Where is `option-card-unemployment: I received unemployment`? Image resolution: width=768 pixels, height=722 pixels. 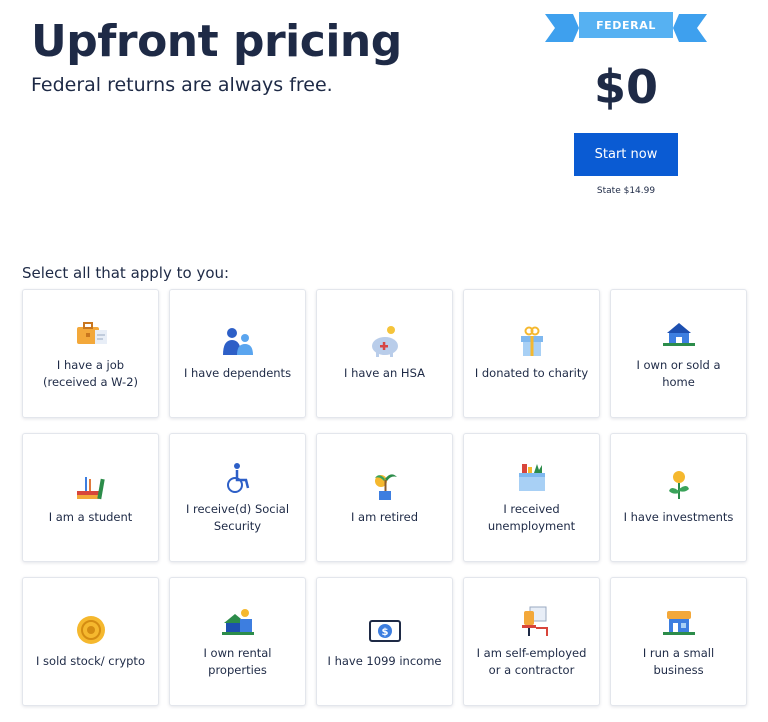
option-card-unemployment: I received unemployment is located at coordinates (531, 497).